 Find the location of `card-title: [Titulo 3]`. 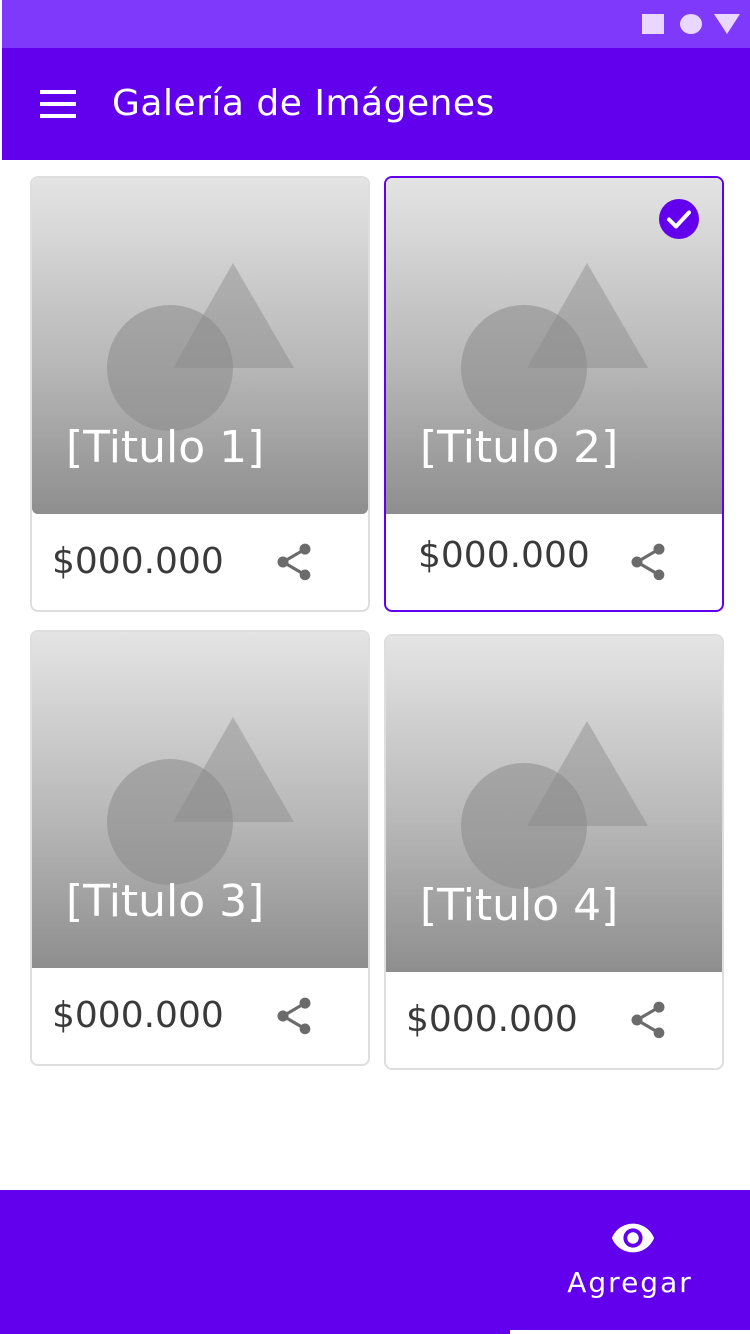

card-title: [Titulo 3] is located at coordinates (165, 901).